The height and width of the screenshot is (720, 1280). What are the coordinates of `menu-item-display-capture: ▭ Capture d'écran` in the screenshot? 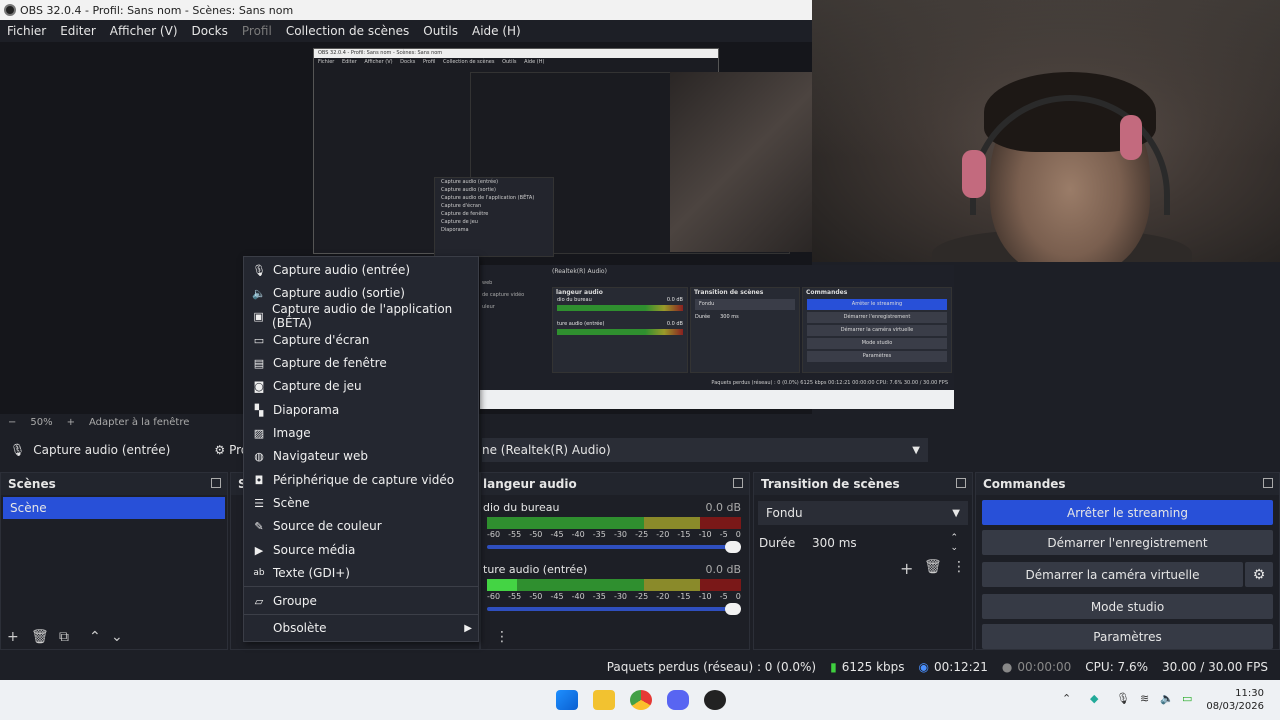 It's located at (361, 340).